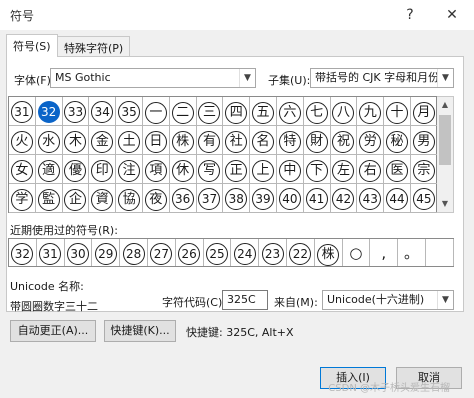 Image resolution: width=474 pixels, height=398 pixels. Describe the element at coordinates (424, 198) in the screenshot. I see `symbol-cell: 45` at that location.